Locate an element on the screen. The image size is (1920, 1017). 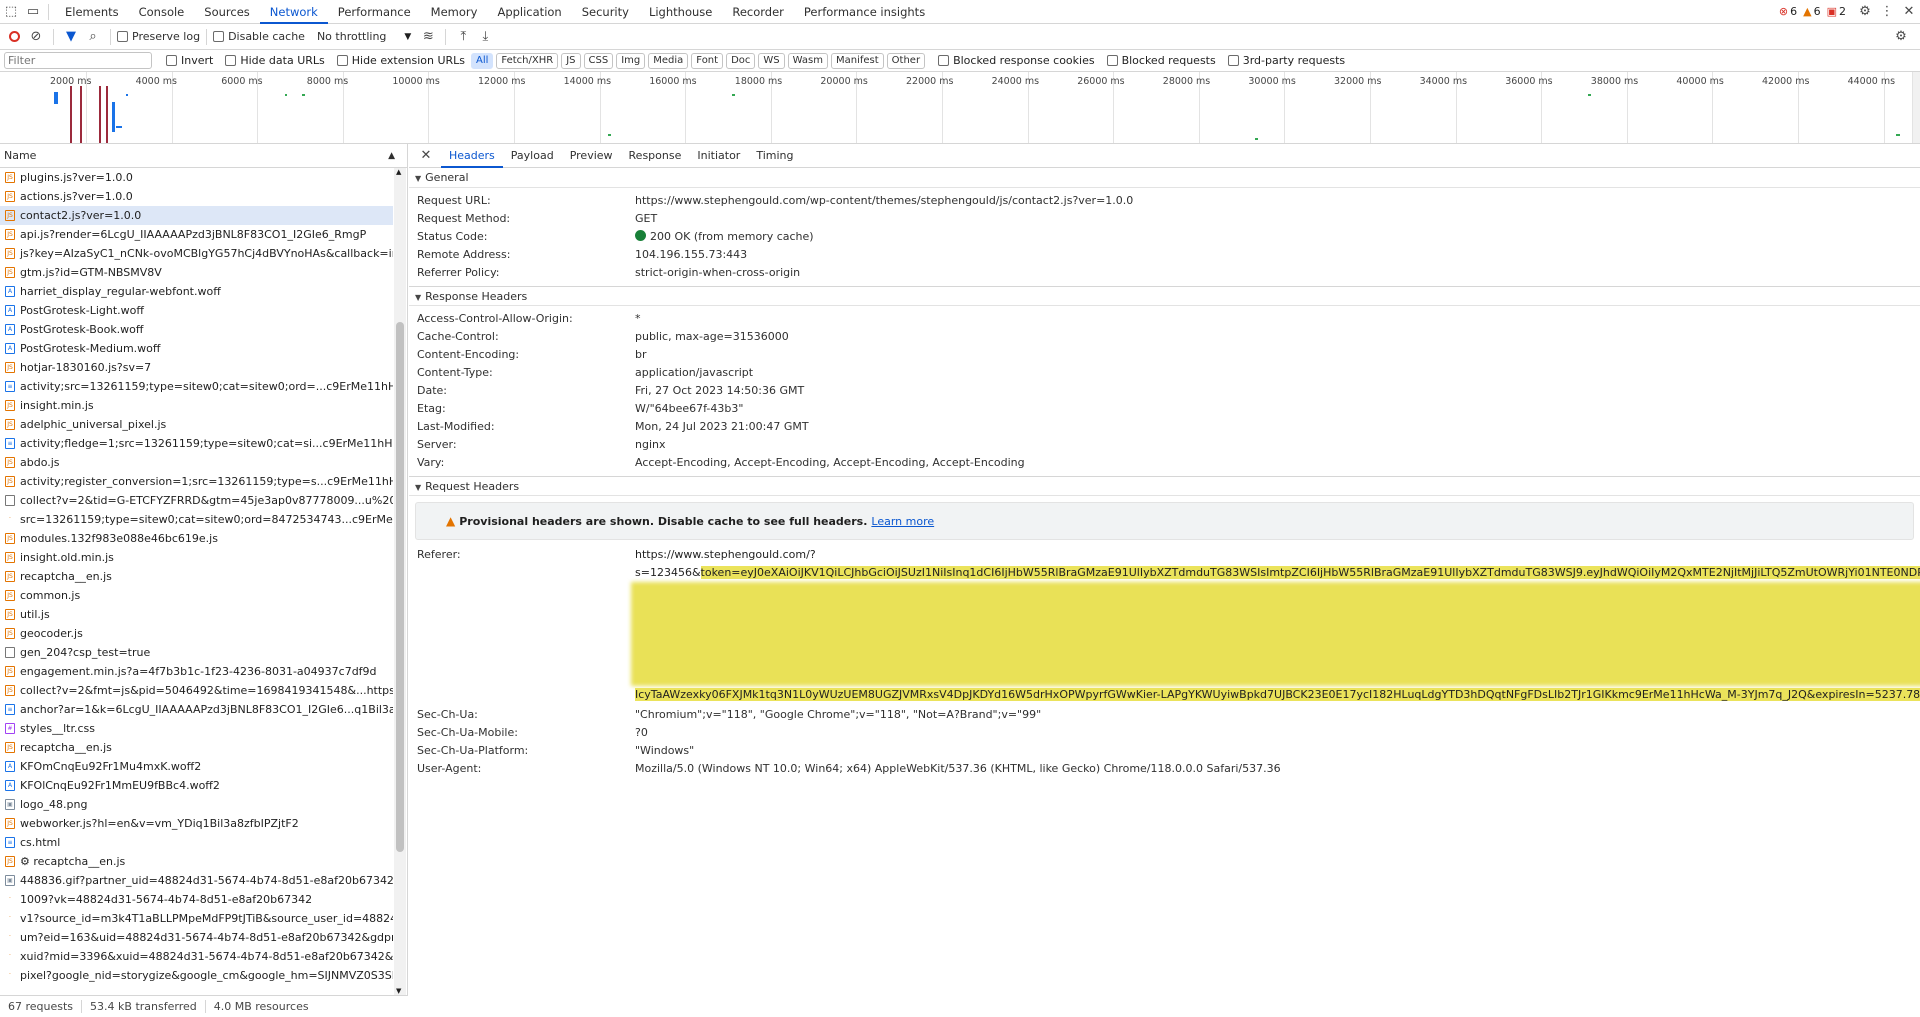
network-settings-gear-icon: ⚙ is located at coordinates (1901, 37).